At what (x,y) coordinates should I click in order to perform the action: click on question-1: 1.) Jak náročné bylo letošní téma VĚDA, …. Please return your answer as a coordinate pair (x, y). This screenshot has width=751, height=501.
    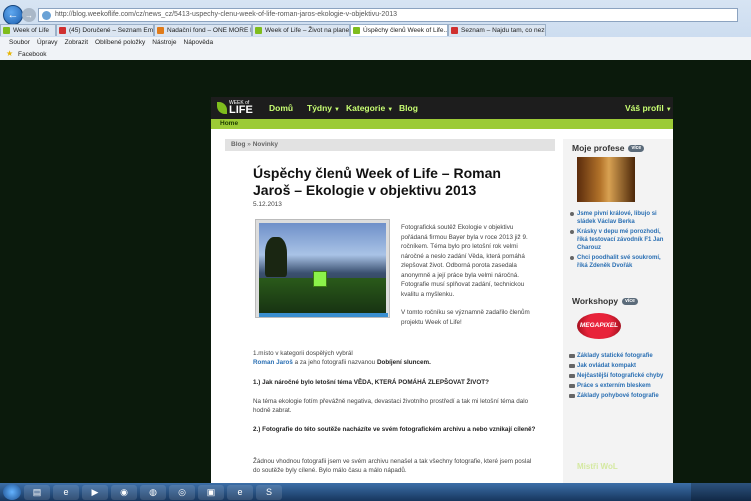
    Looking at the image, I should click on (371, 382).